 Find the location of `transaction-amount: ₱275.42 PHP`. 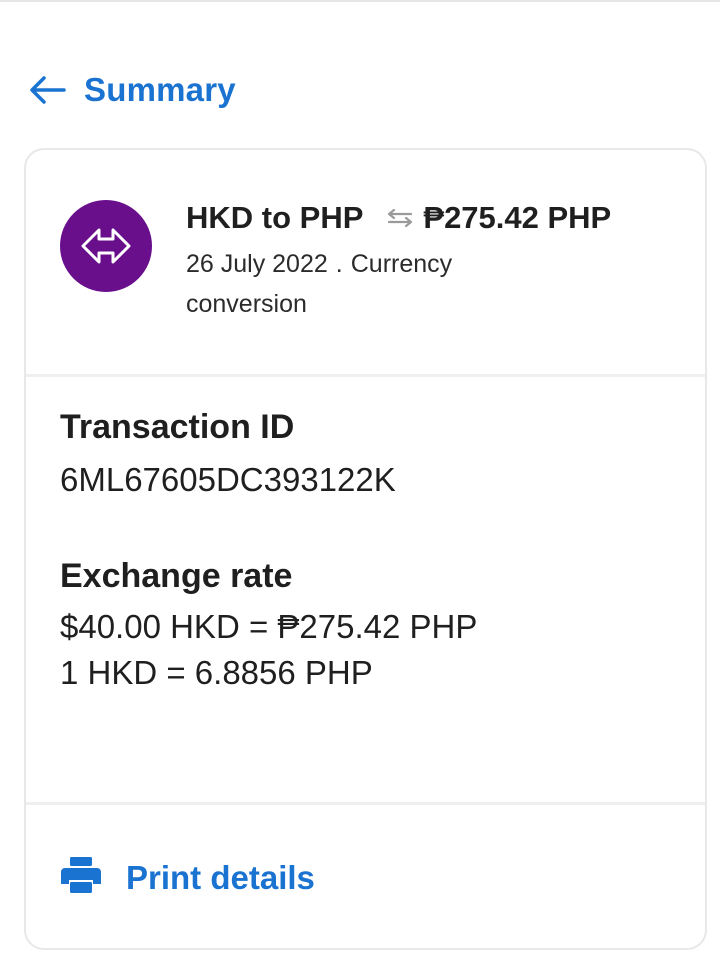

transaction-amount: ₱275.42 PHP is located at coordinates (517, 217).